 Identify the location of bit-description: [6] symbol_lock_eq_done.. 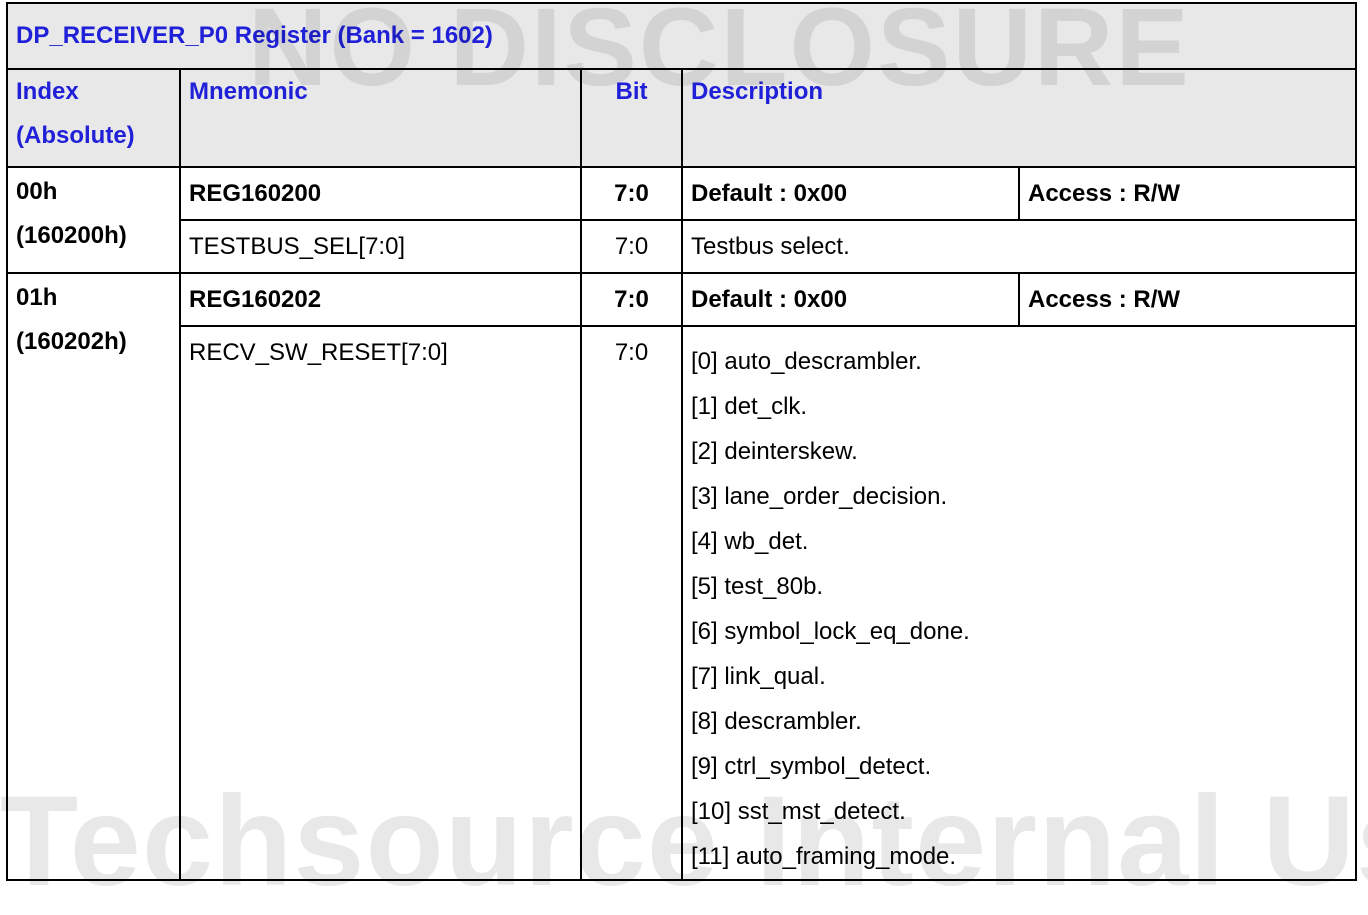
(830, 631).